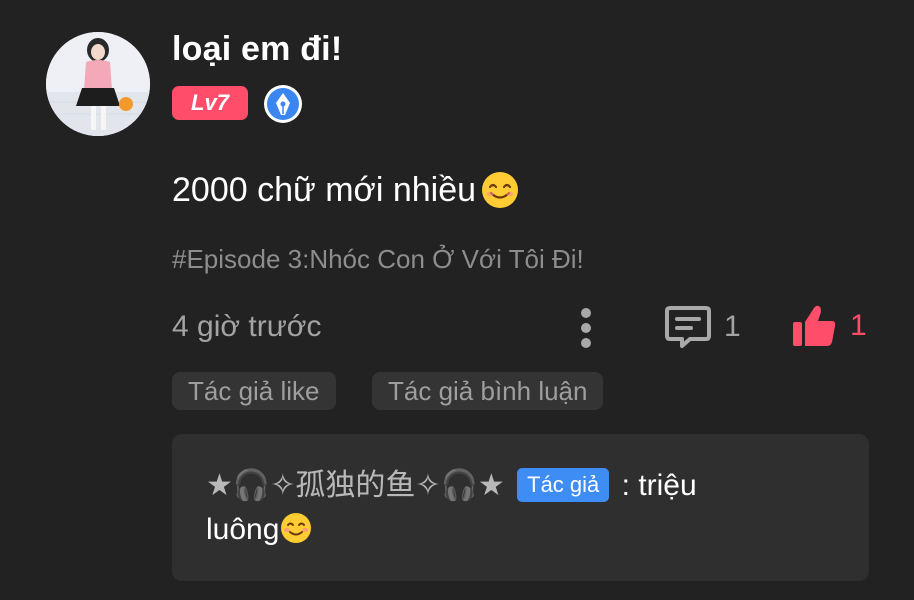 This screenshot has width=914, height=600. What do you see at coordinates (516, 508) in the screenshot?
I see `reply-text: ★🎧✧孤独的鱼✧🎧★ Tác giả : triệu luông` at bounding box center [516, 508].